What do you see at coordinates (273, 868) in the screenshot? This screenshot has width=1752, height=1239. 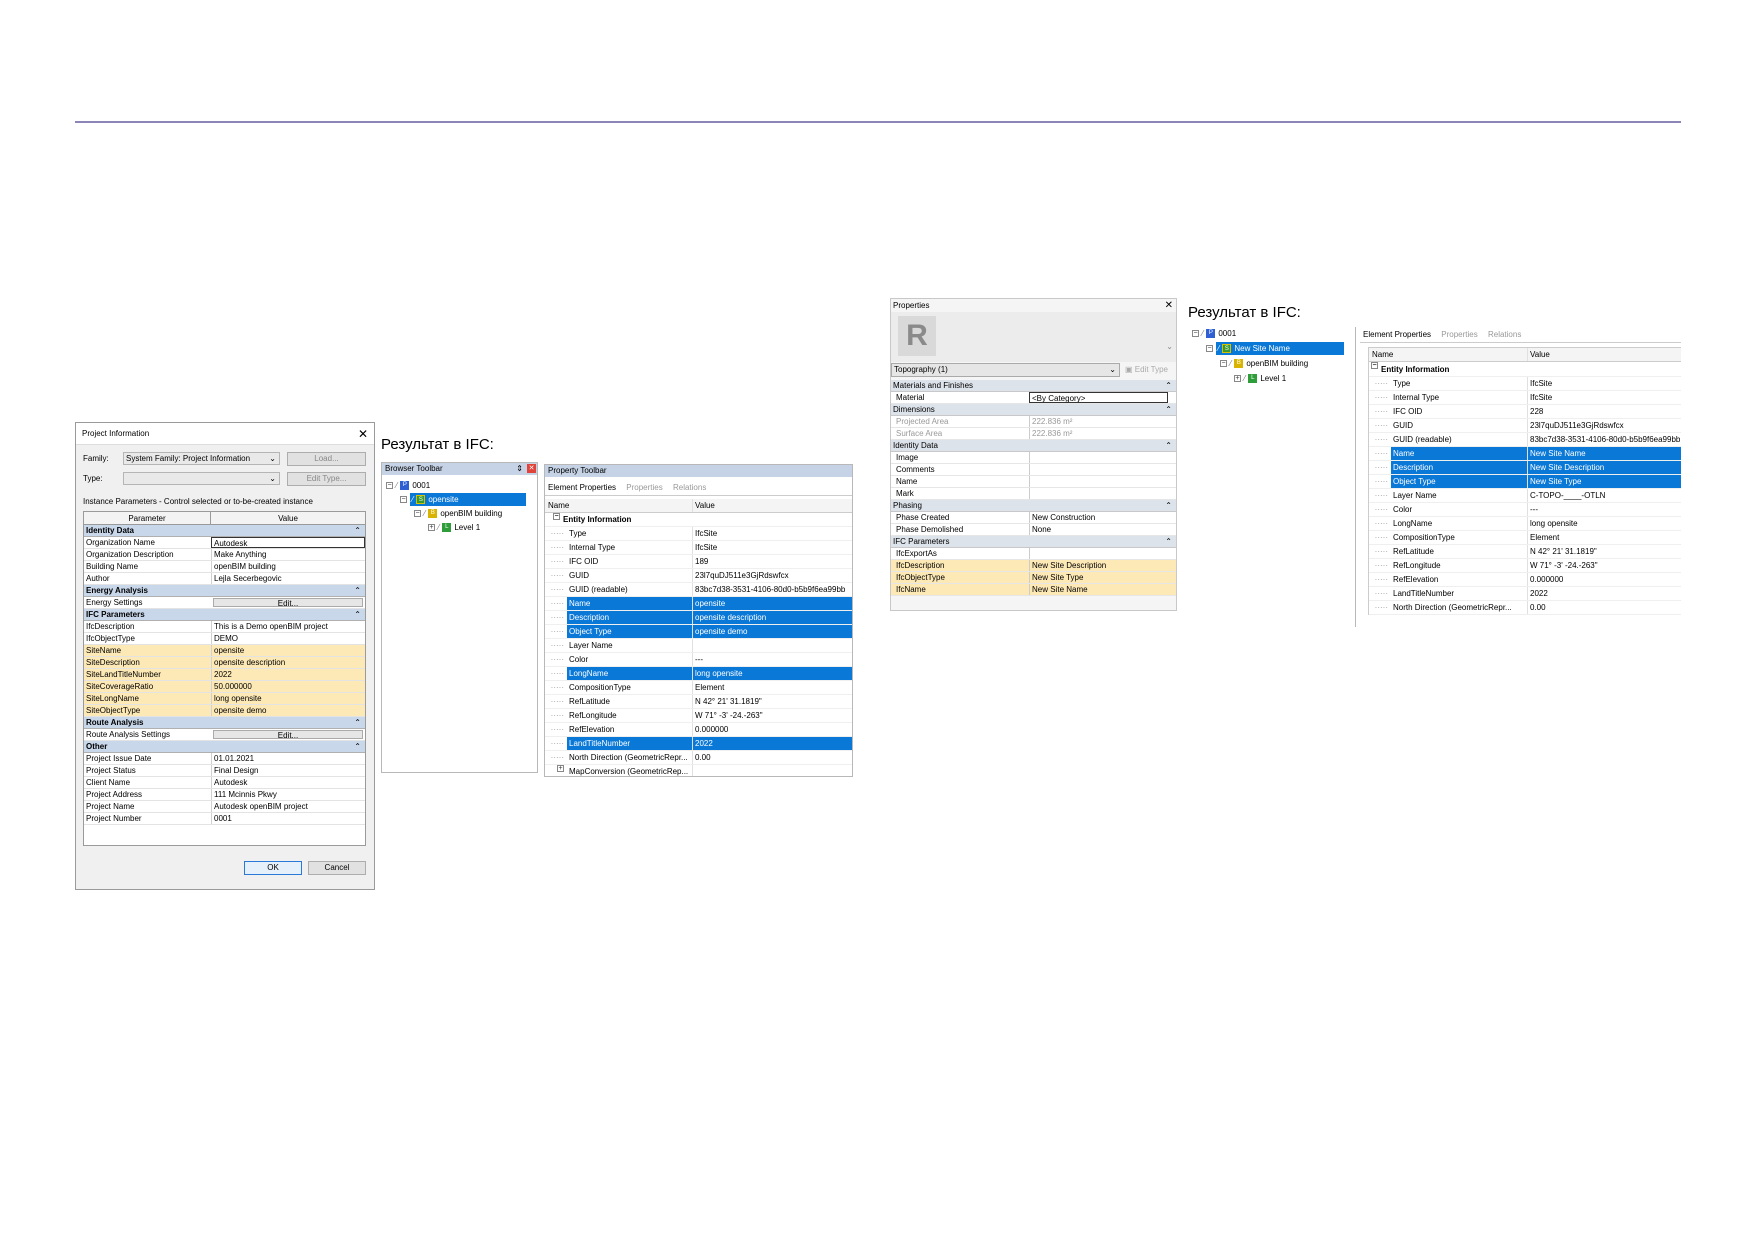 I see `ok-button: OK` at bounding box center [273, 868].